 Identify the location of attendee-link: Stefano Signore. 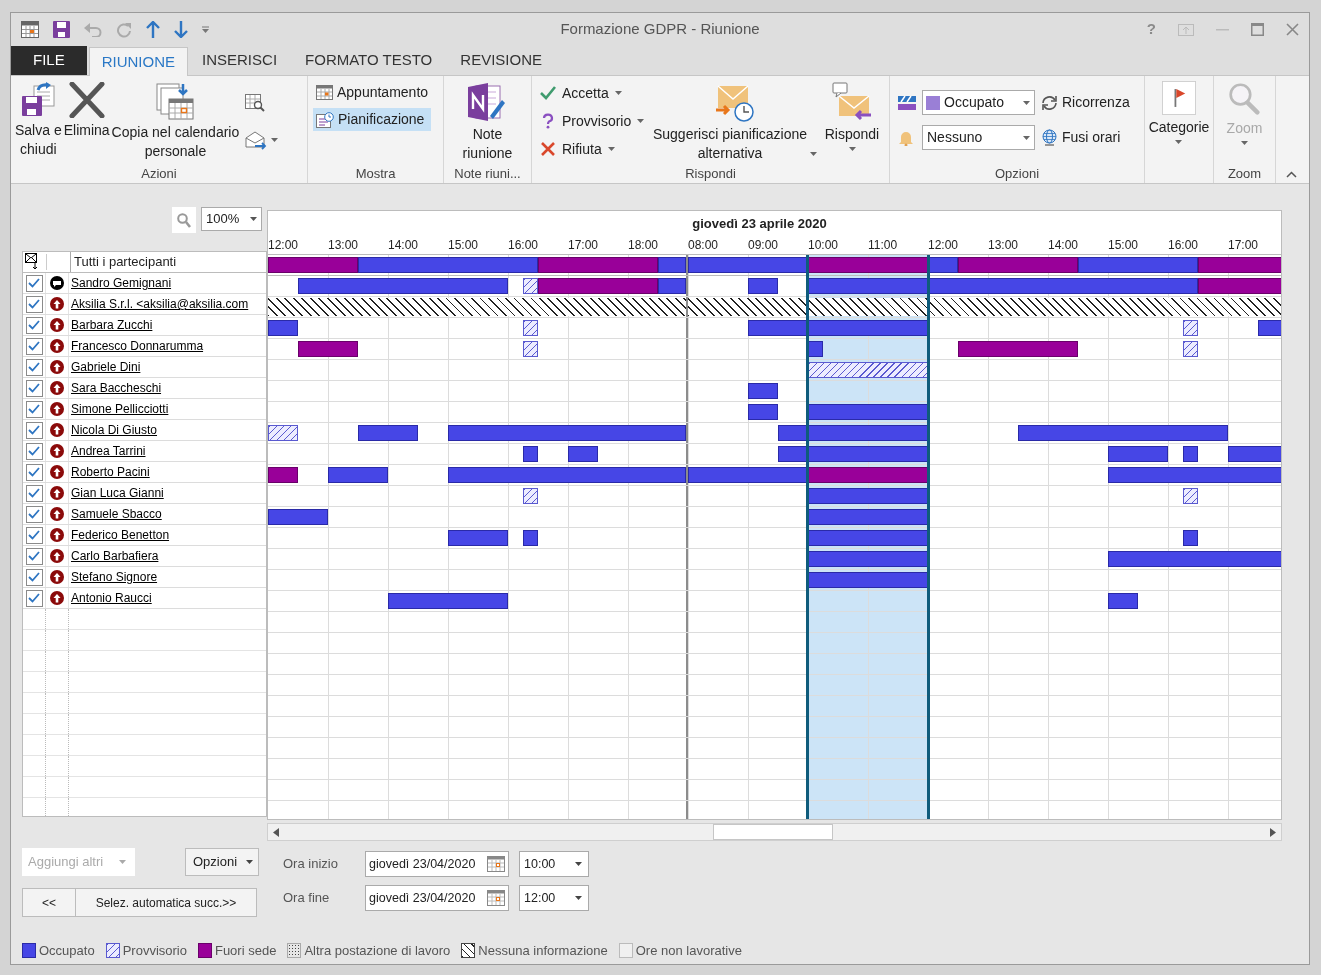
(114, 577).